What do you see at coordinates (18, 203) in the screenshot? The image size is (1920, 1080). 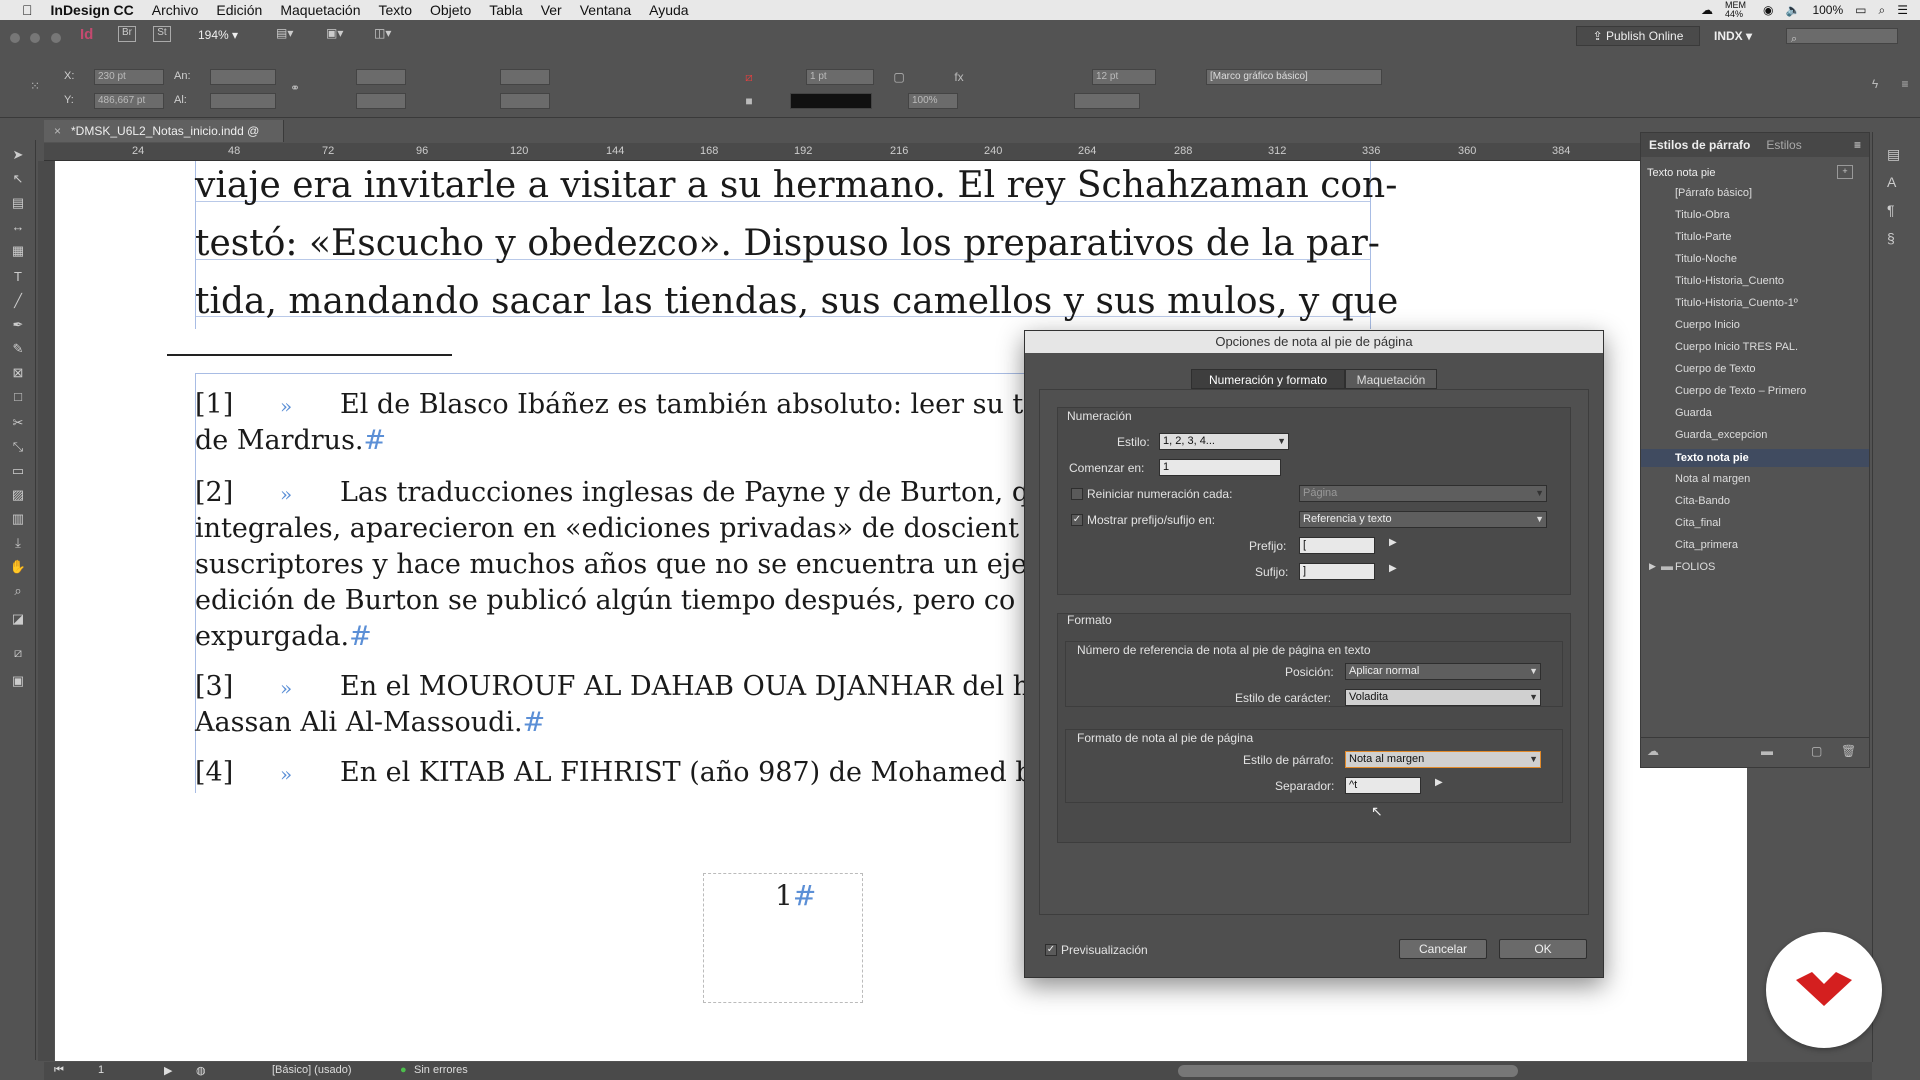 I see `page-tool-icon: ▤` at bounding box center [18, 203].